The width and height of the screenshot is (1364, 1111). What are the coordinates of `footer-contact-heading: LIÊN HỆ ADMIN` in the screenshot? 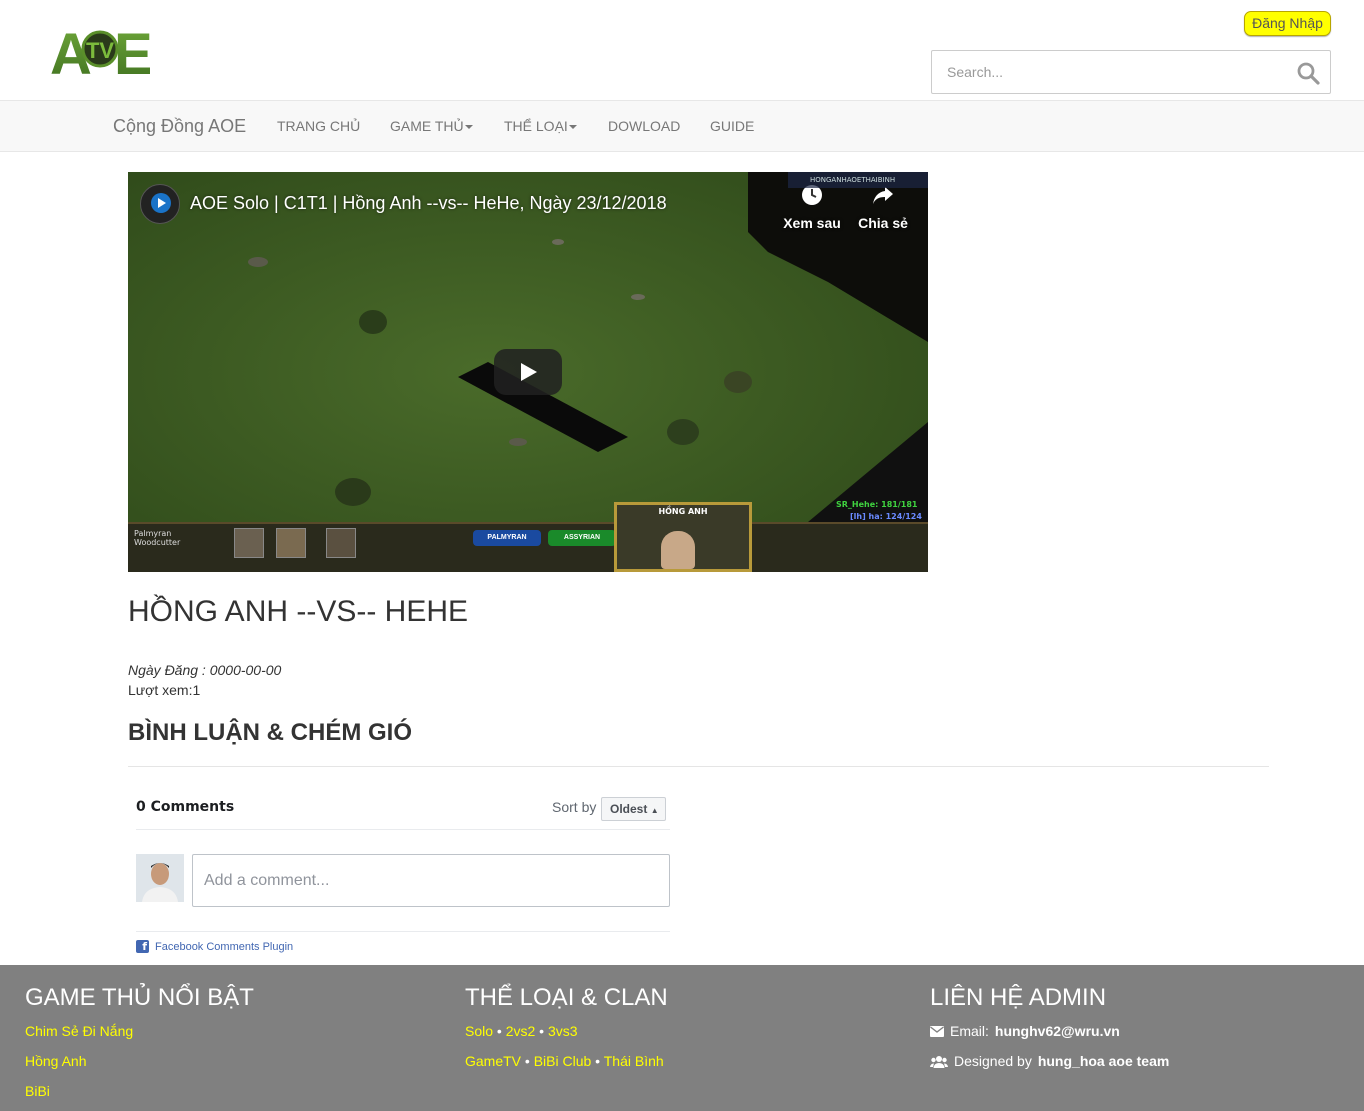 It's located at (1018, 997).